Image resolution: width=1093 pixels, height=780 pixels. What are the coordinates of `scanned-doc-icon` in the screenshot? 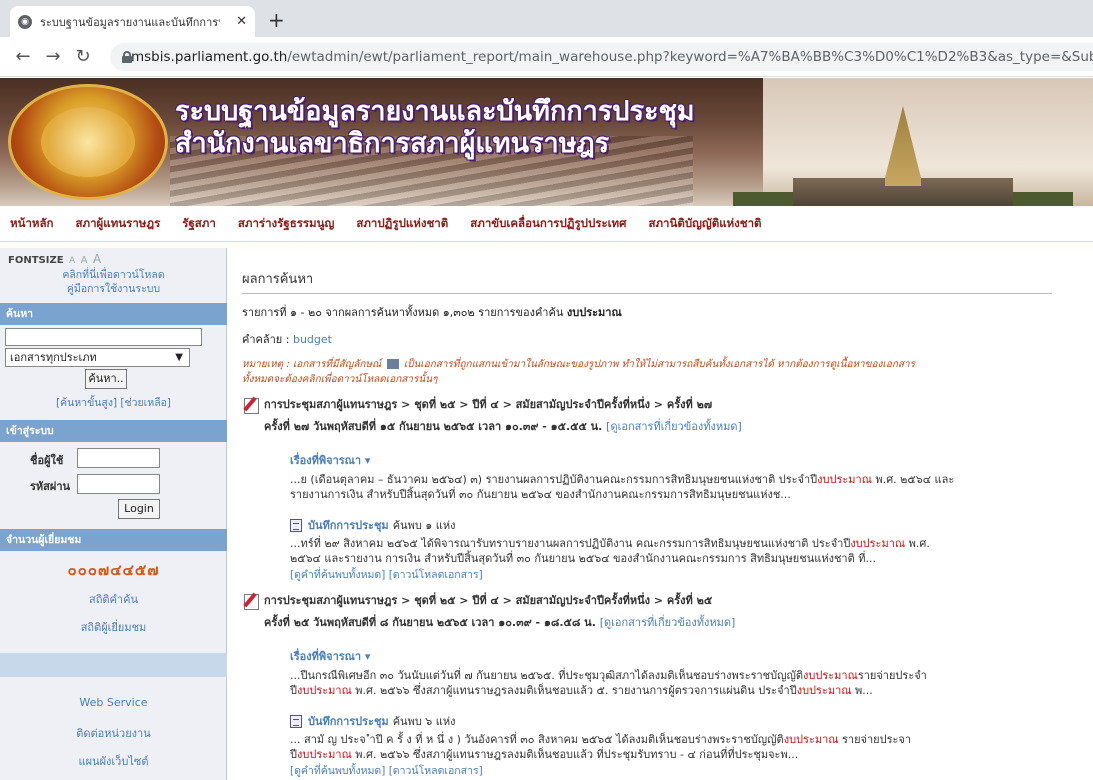 It's located at (392, 364).